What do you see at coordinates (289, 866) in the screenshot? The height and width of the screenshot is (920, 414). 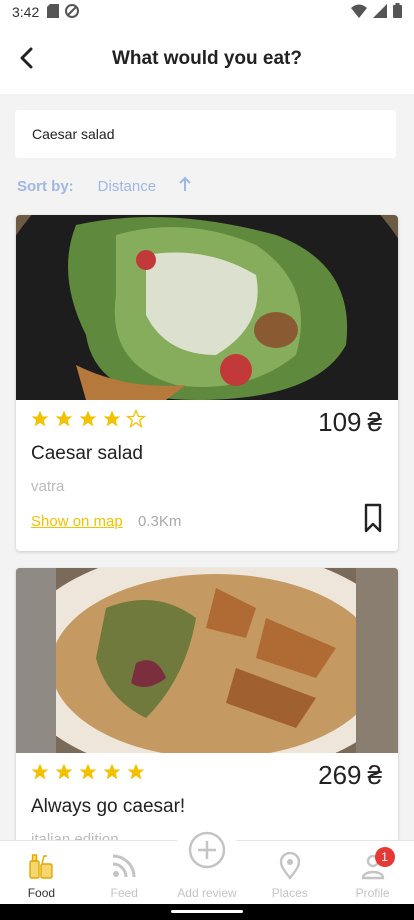 I see `location-pin-icon` at bounding box center [289, 866].